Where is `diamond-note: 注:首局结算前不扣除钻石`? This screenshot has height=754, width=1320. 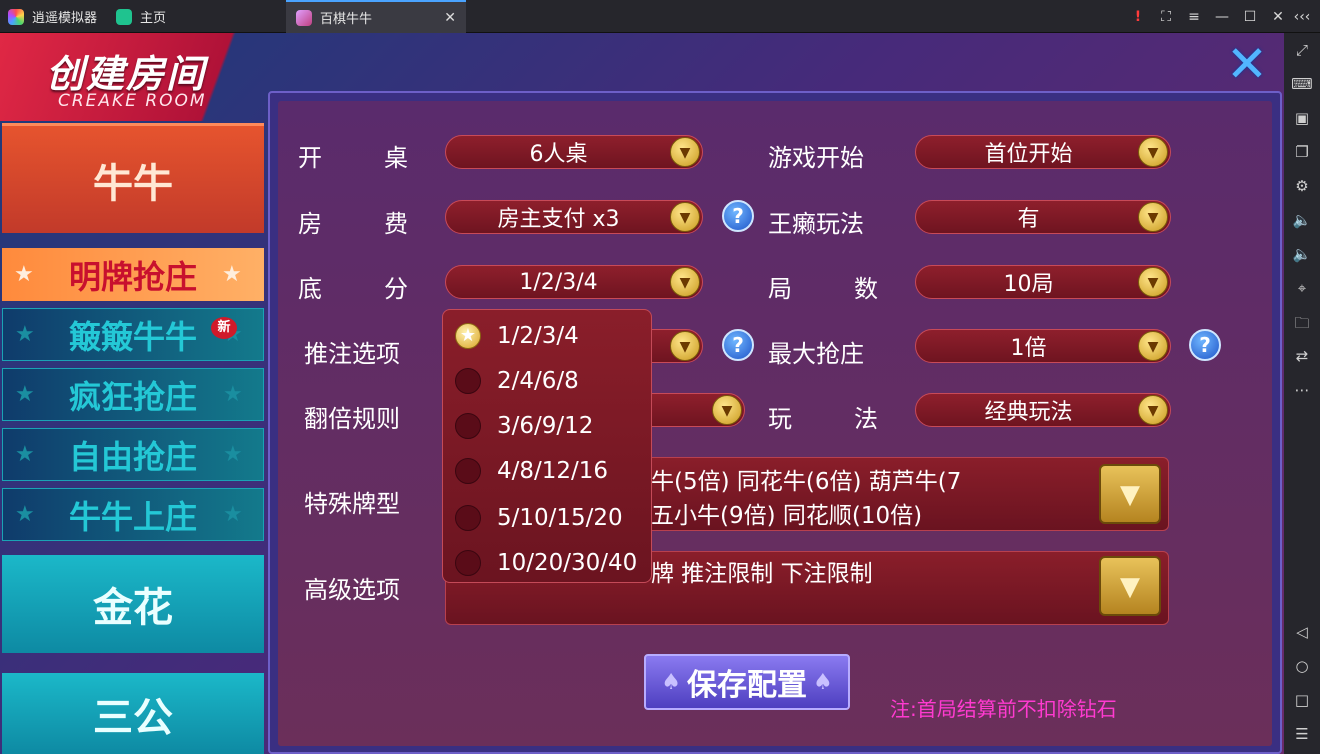 diamond-note: 注:首局结算前不扣除钻石 is located at coordinates (1003, 709).